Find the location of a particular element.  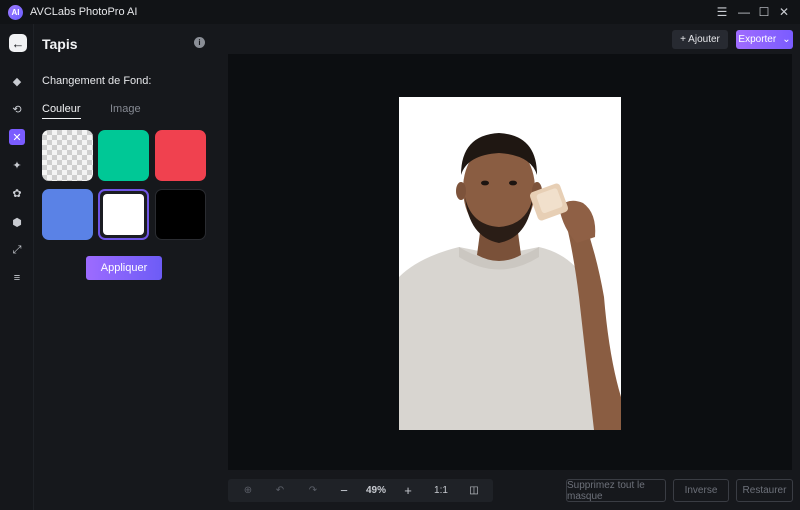

info-icon: i is located at coordinates (199, 42).